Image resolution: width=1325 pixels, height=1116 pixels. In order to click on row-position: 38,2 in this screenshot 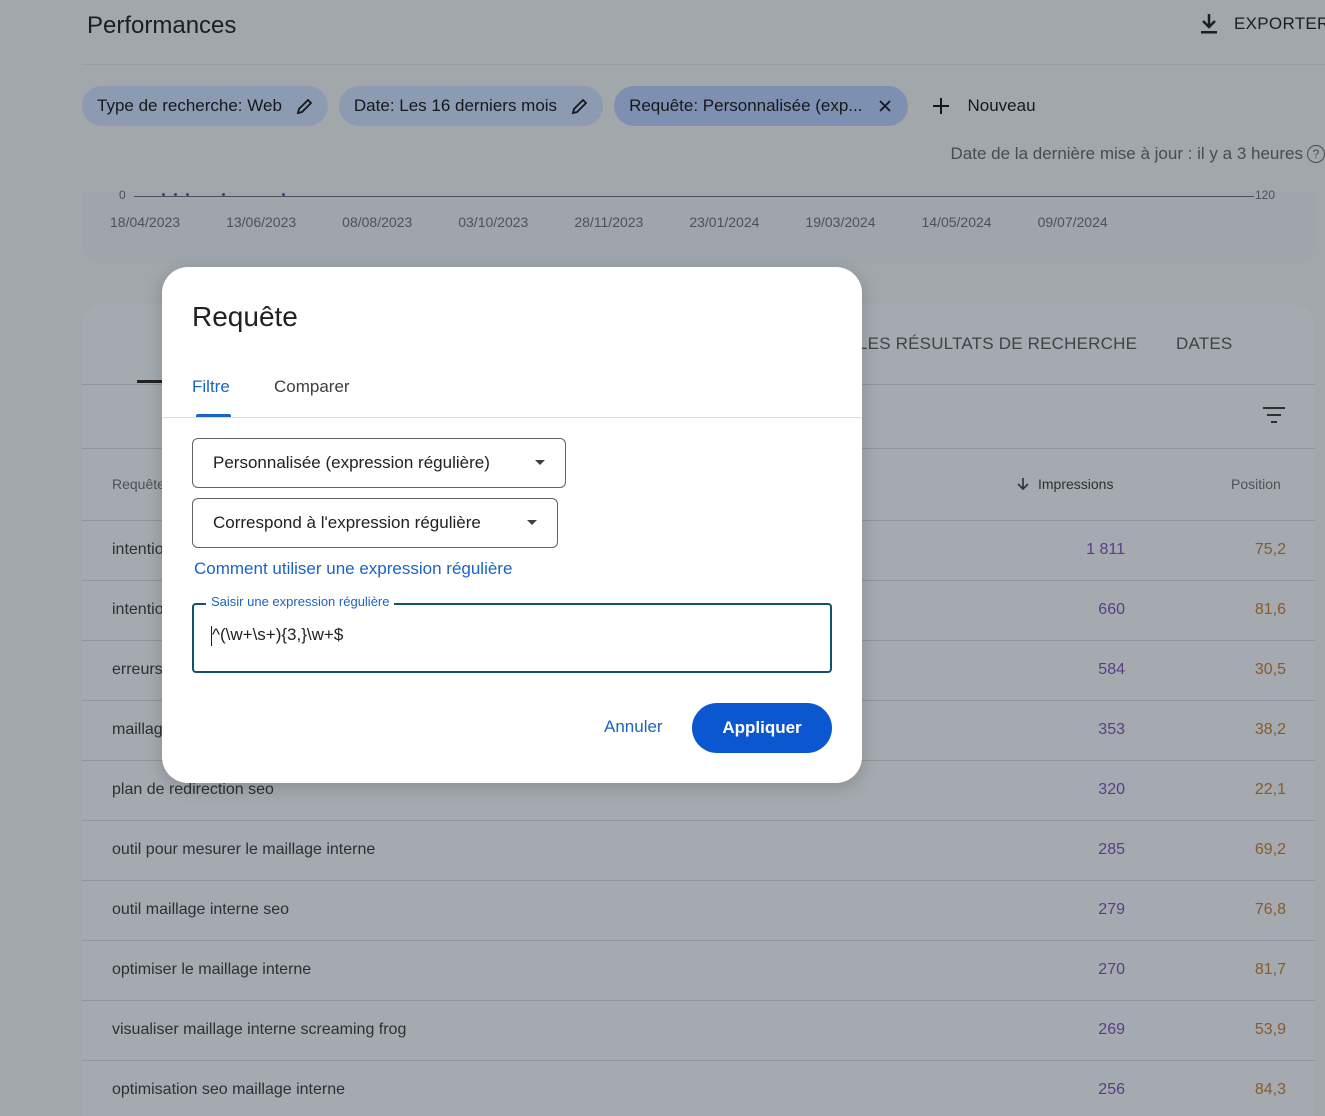, I will do `click(1270, 729)`.